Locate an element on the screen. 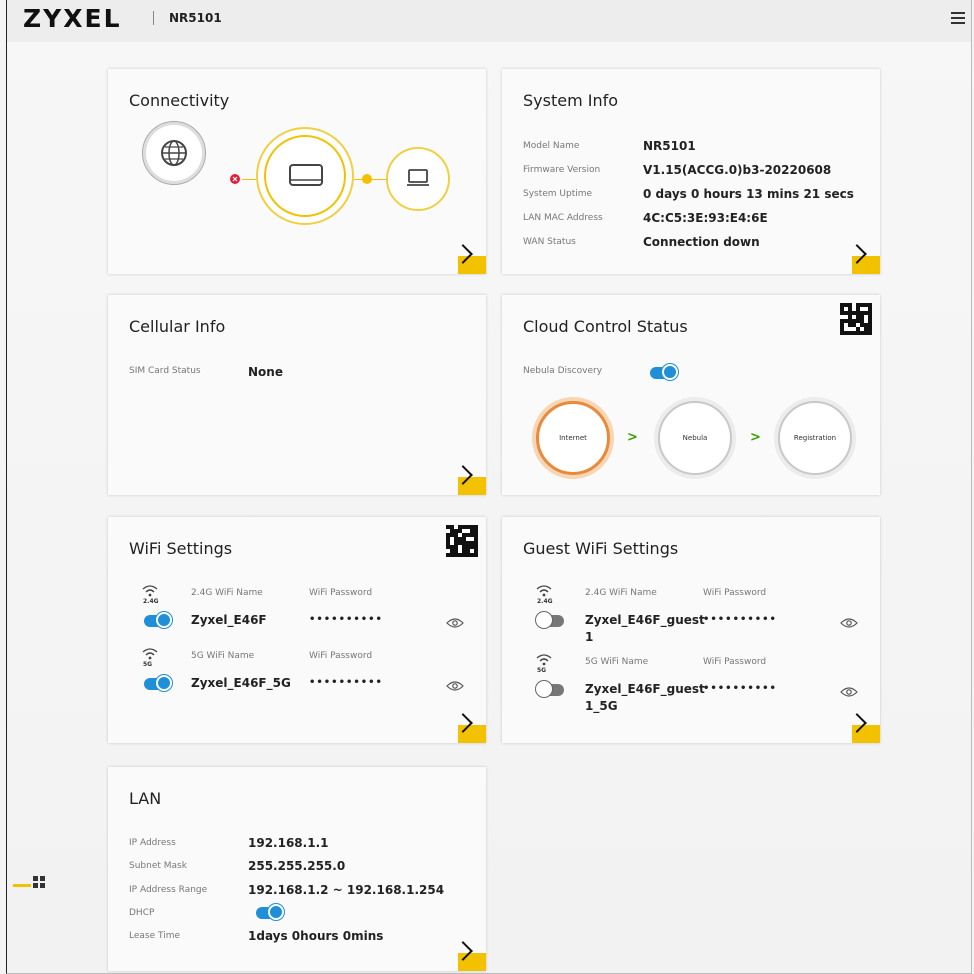  wifi-24g-password: •••••••••• is located at coordinates (346, 619).